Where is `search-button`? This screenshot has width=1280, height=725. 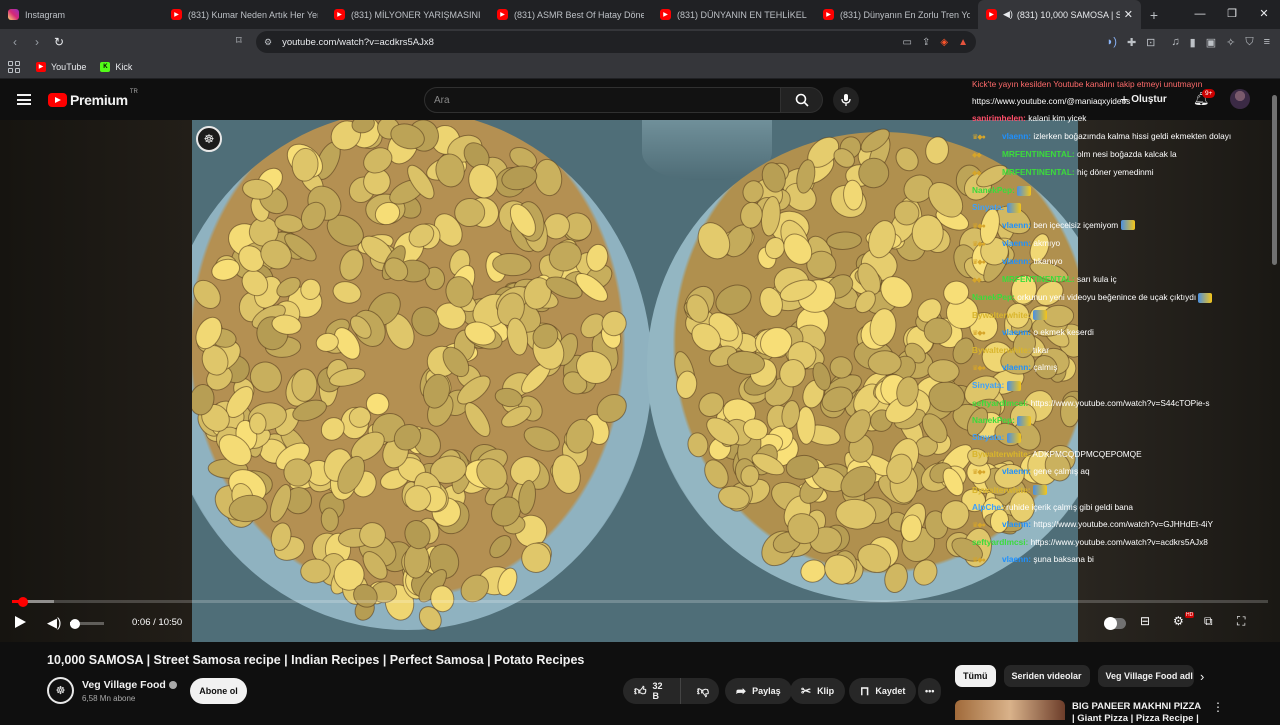
search-button is located at coordinates (802, 100).